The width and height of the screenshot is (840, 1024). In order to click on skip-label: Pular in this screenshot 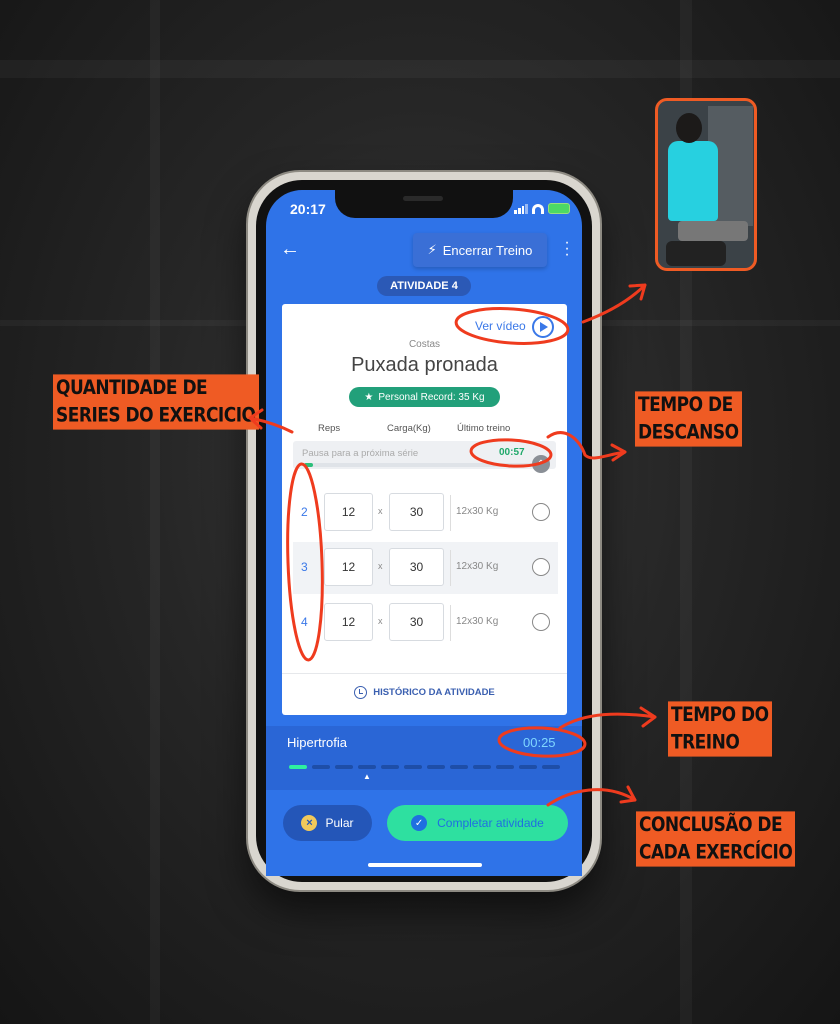, I will do `click(339, 823)`.